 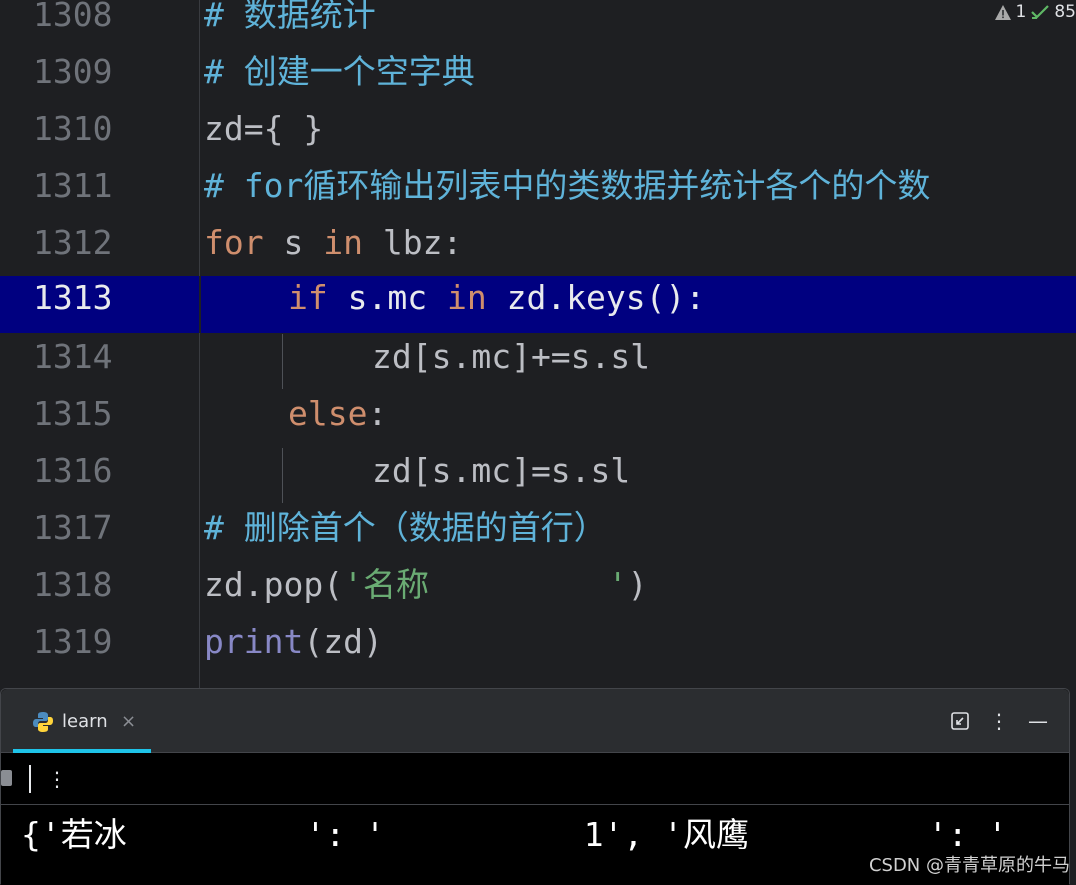 What do you see at coordinates (57, 779) in the screenshot?
I see `toolbar-more-icon: ⋮` at bounding box center [57, 779].